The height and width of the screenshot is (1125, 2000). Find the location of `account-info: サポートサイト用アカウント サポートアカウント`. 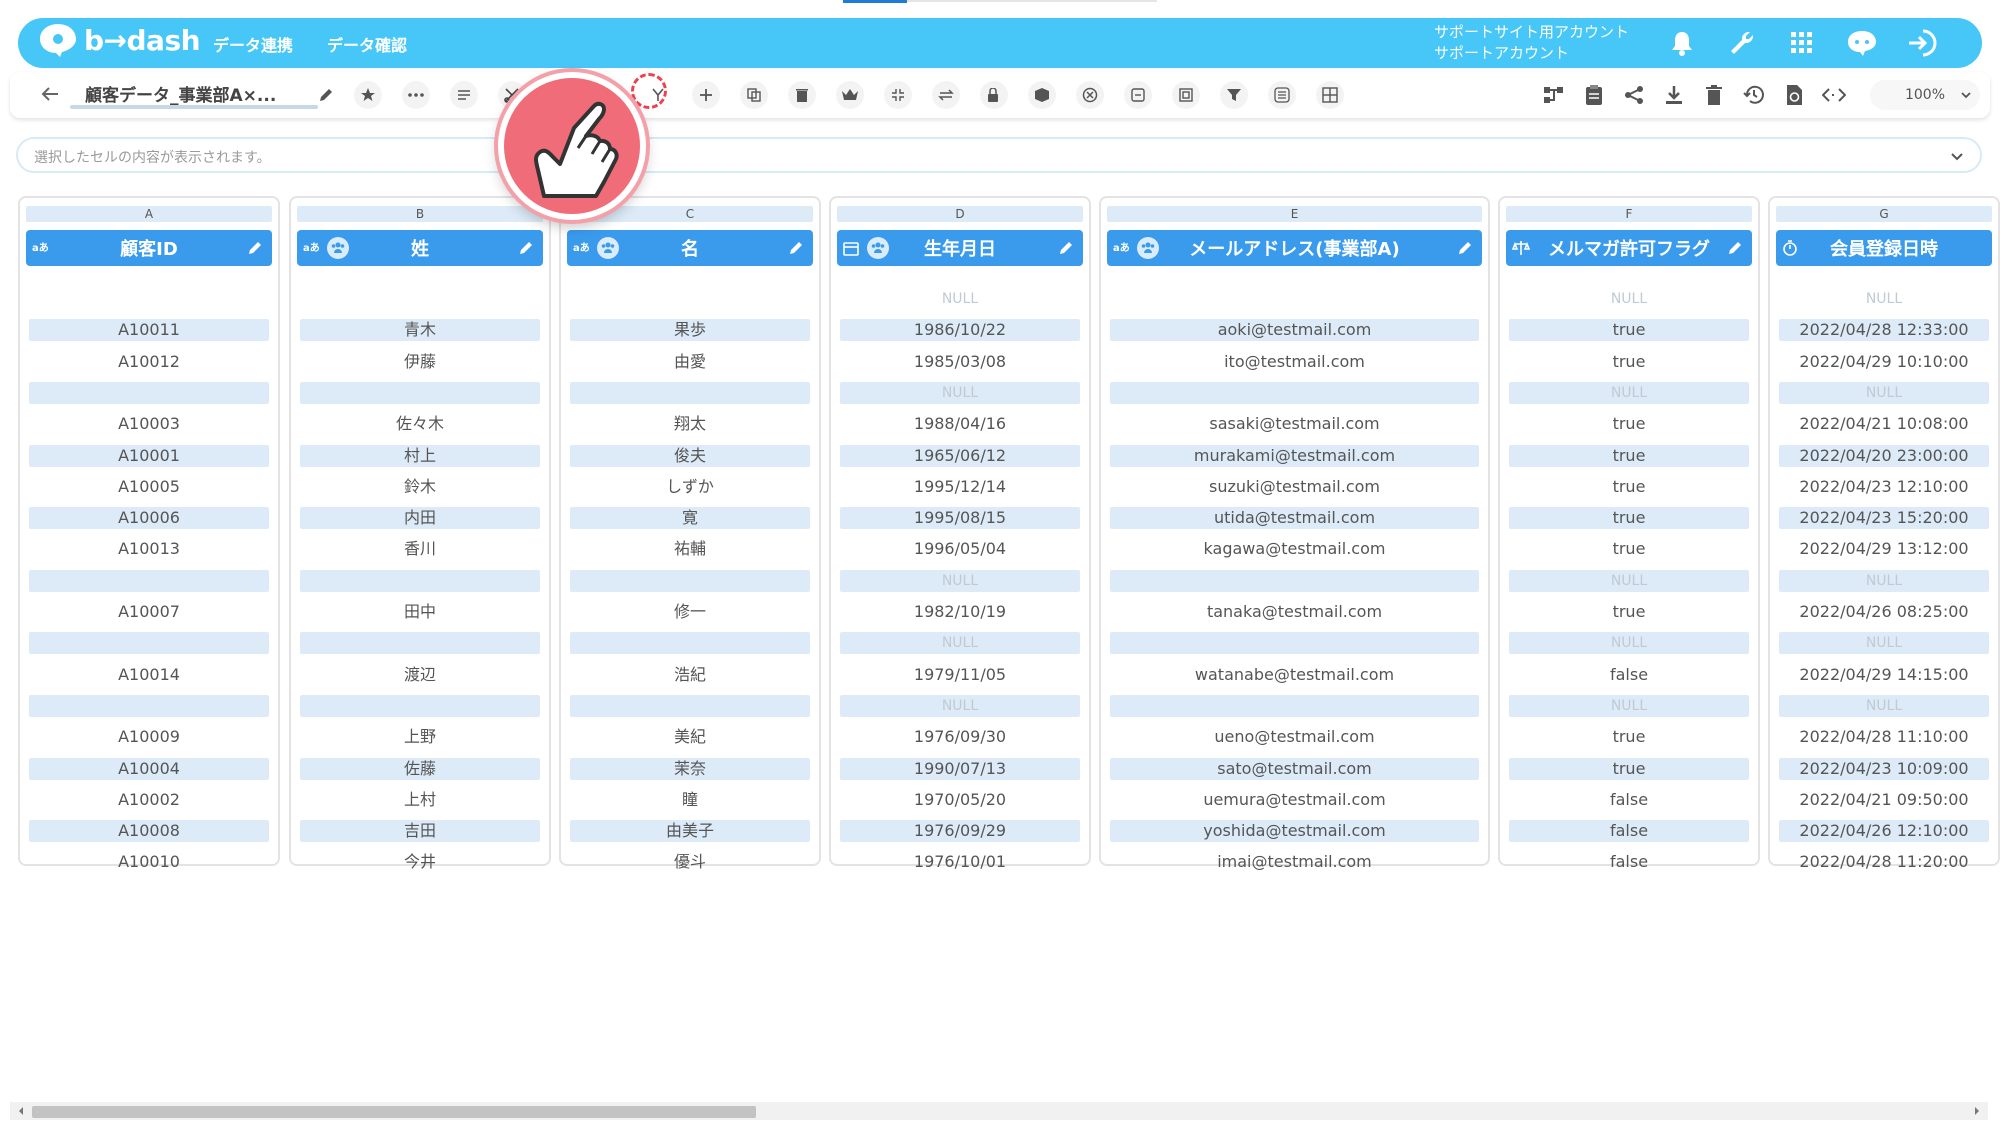

account-info: サポートサイト用アカウント サポートアカウント is located at coordinates (1531, 43).